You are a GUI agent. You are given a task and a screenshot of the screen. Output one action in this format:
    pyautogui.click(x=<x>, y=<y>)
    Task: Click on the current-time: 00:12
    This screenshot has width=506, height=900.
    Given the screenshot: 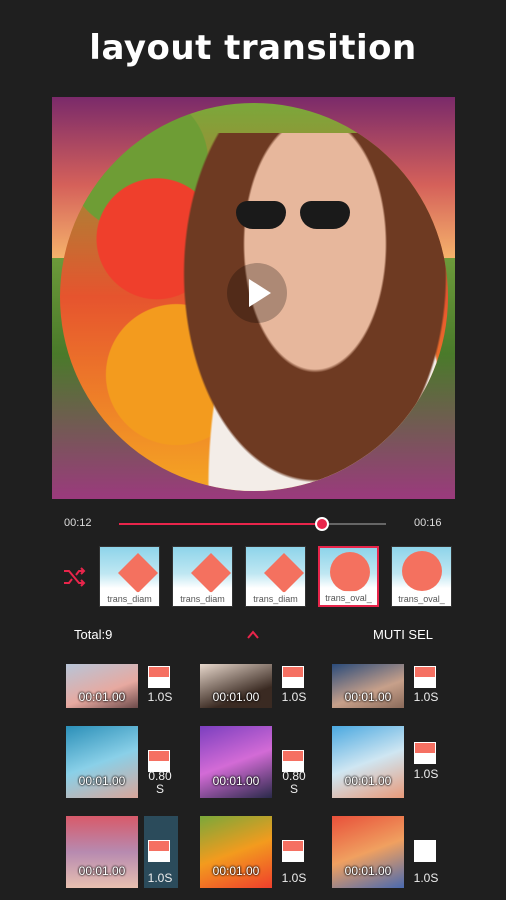 What is the action you would take?
    pyautogui.click(x=78, y=523)
    